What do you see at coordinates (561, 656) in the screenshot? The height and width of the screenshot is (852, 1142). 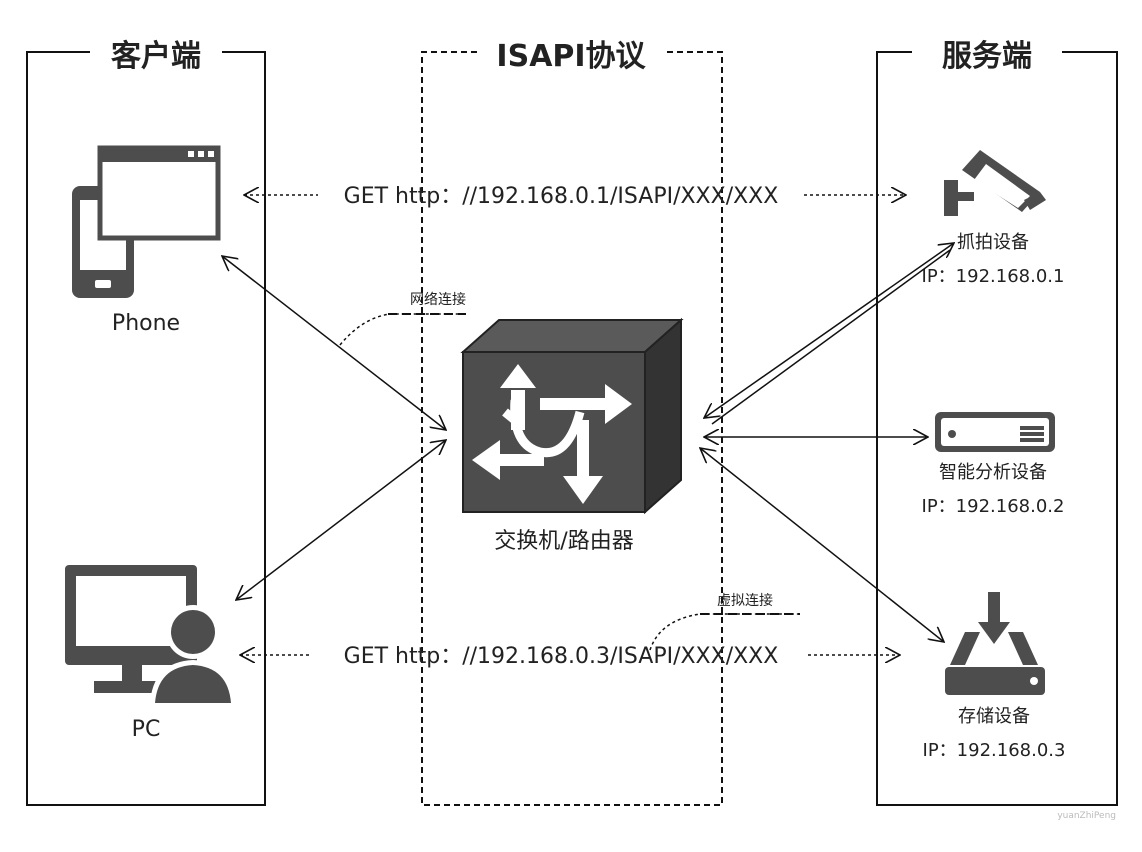 I see `request-bottom-text: GET http：//192.168.0.3/ISAPI/XXX/XXX` at bounding box center [561, 656].